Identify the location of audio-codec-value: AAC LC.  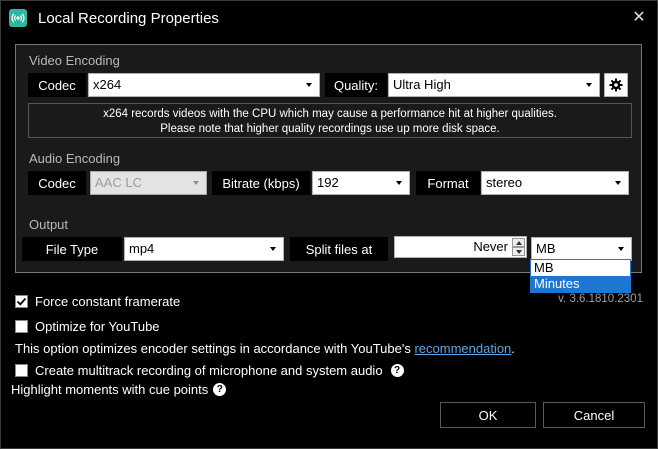
(118, 182).